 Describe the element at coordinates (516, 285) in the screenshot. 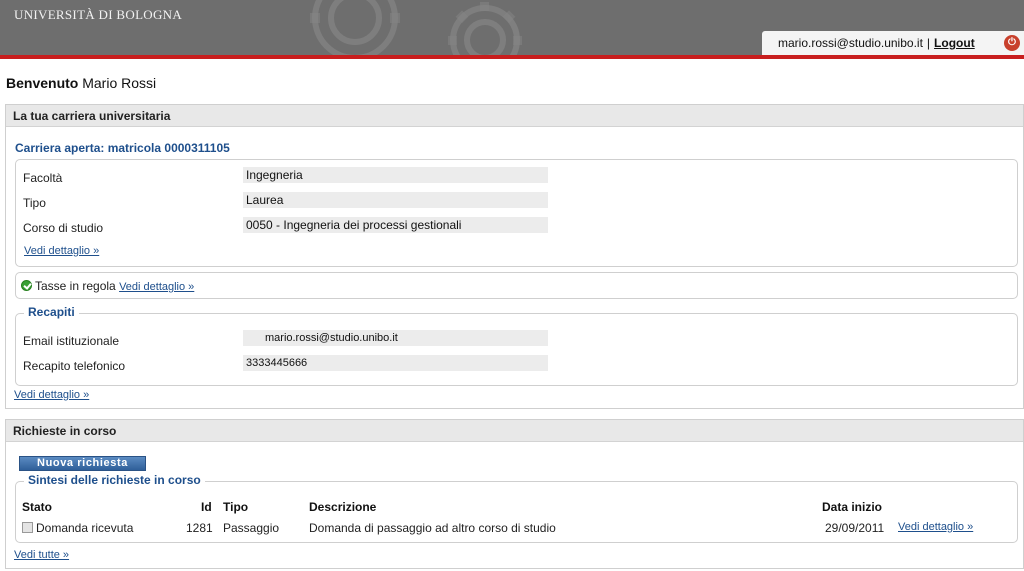

I see `taxes-box: Tasse in regola Vedi dettaglio »` at that location.